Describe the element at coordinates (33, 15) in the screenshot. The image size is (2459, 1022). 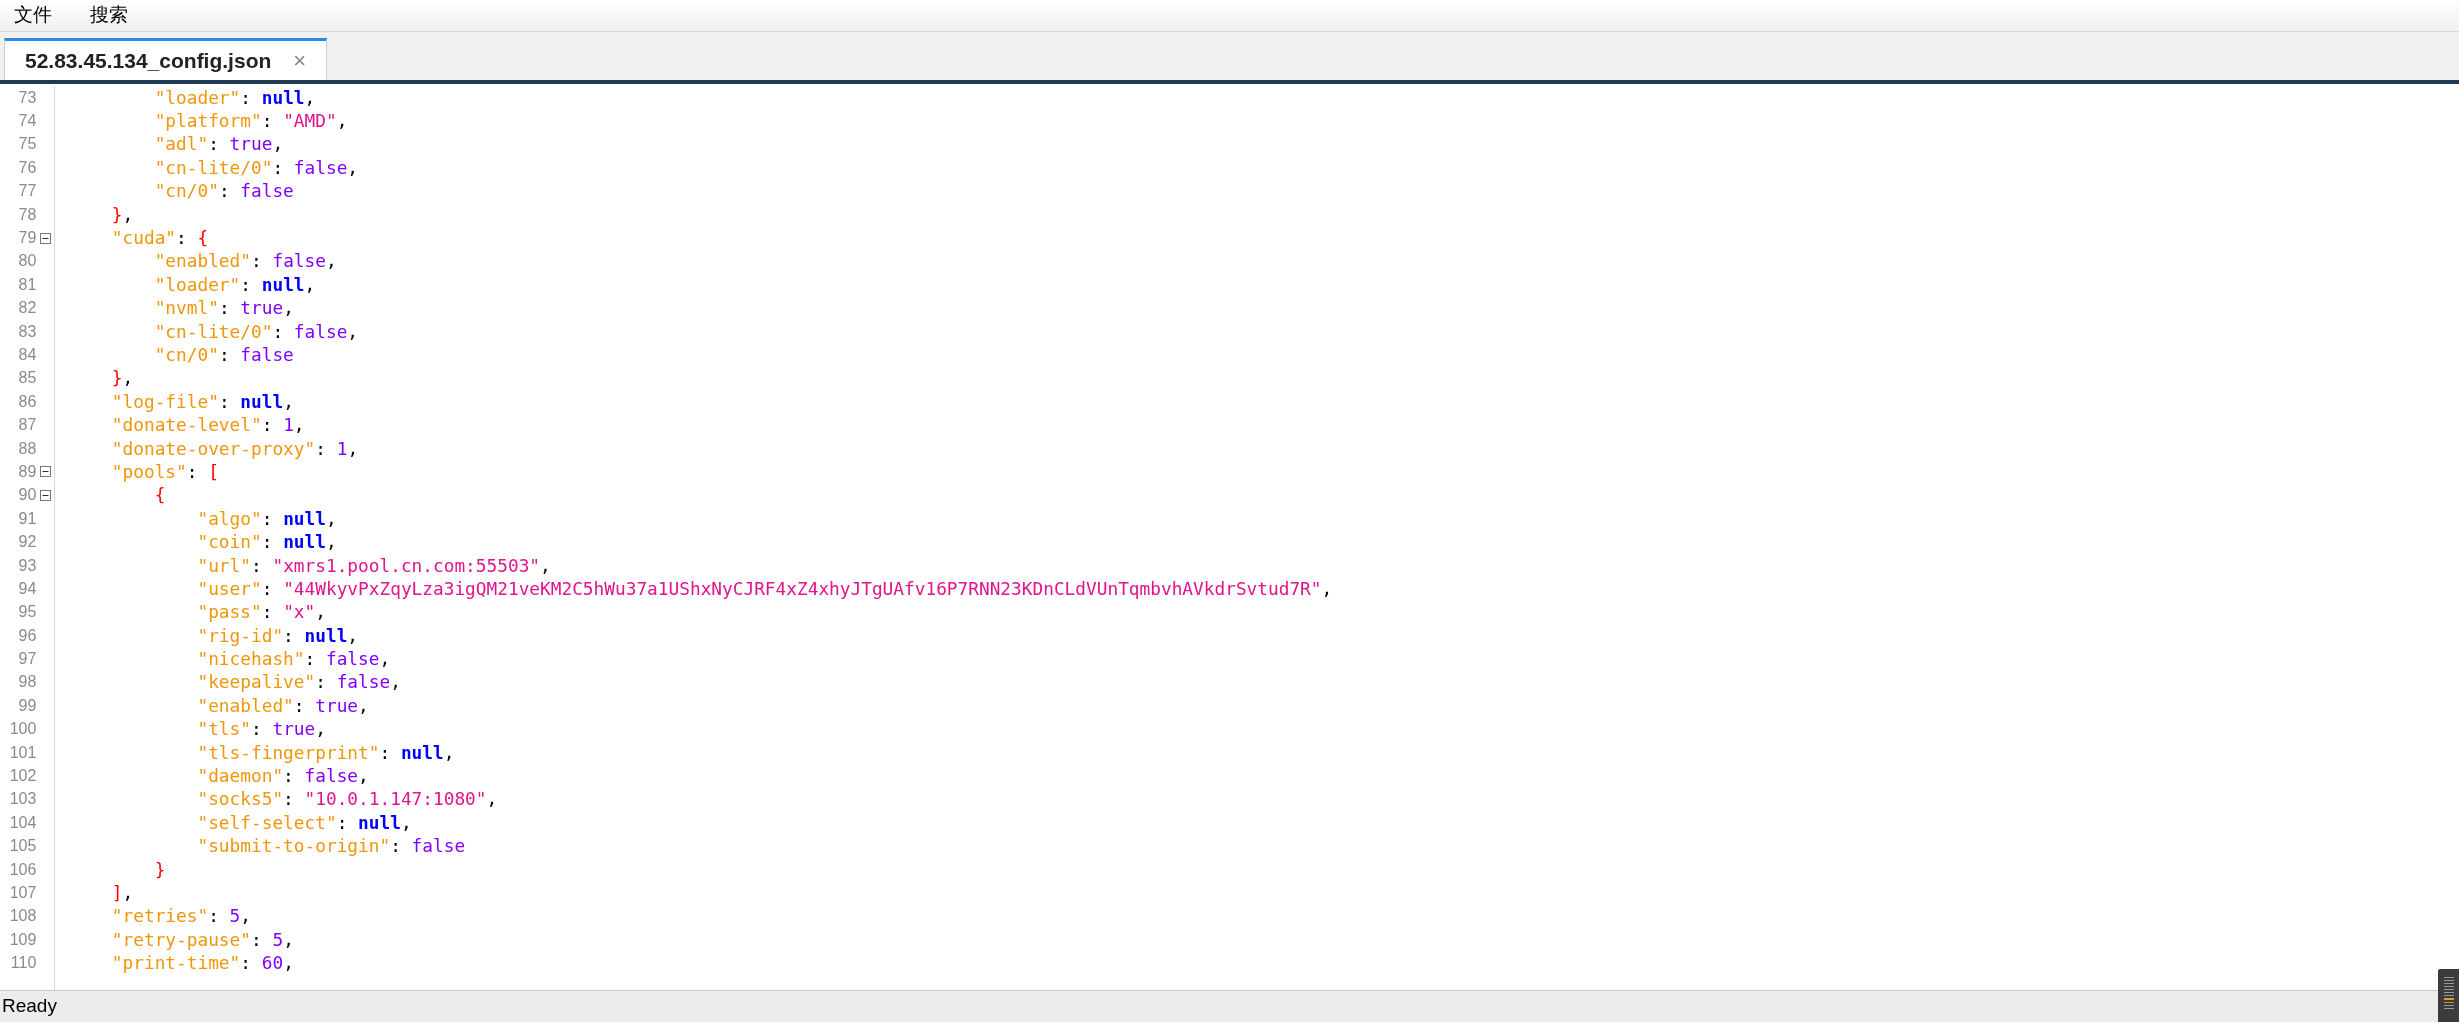
I see `menu-item: 文件` at that location.